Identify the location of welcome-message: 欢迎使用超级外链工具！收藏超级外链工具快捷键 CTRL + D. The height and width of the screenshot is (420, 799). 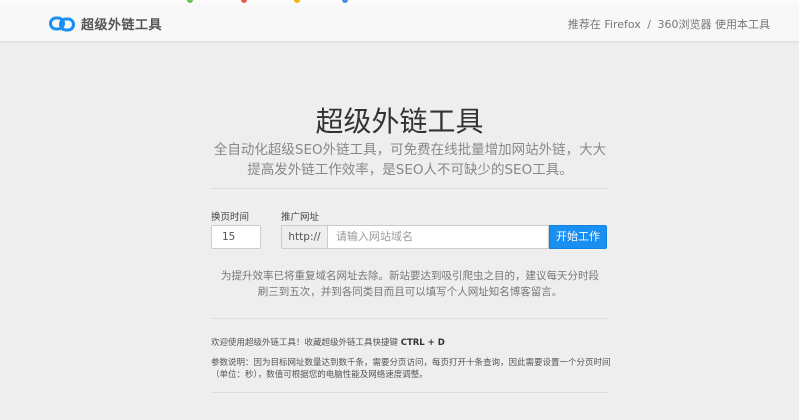
(328, 342).